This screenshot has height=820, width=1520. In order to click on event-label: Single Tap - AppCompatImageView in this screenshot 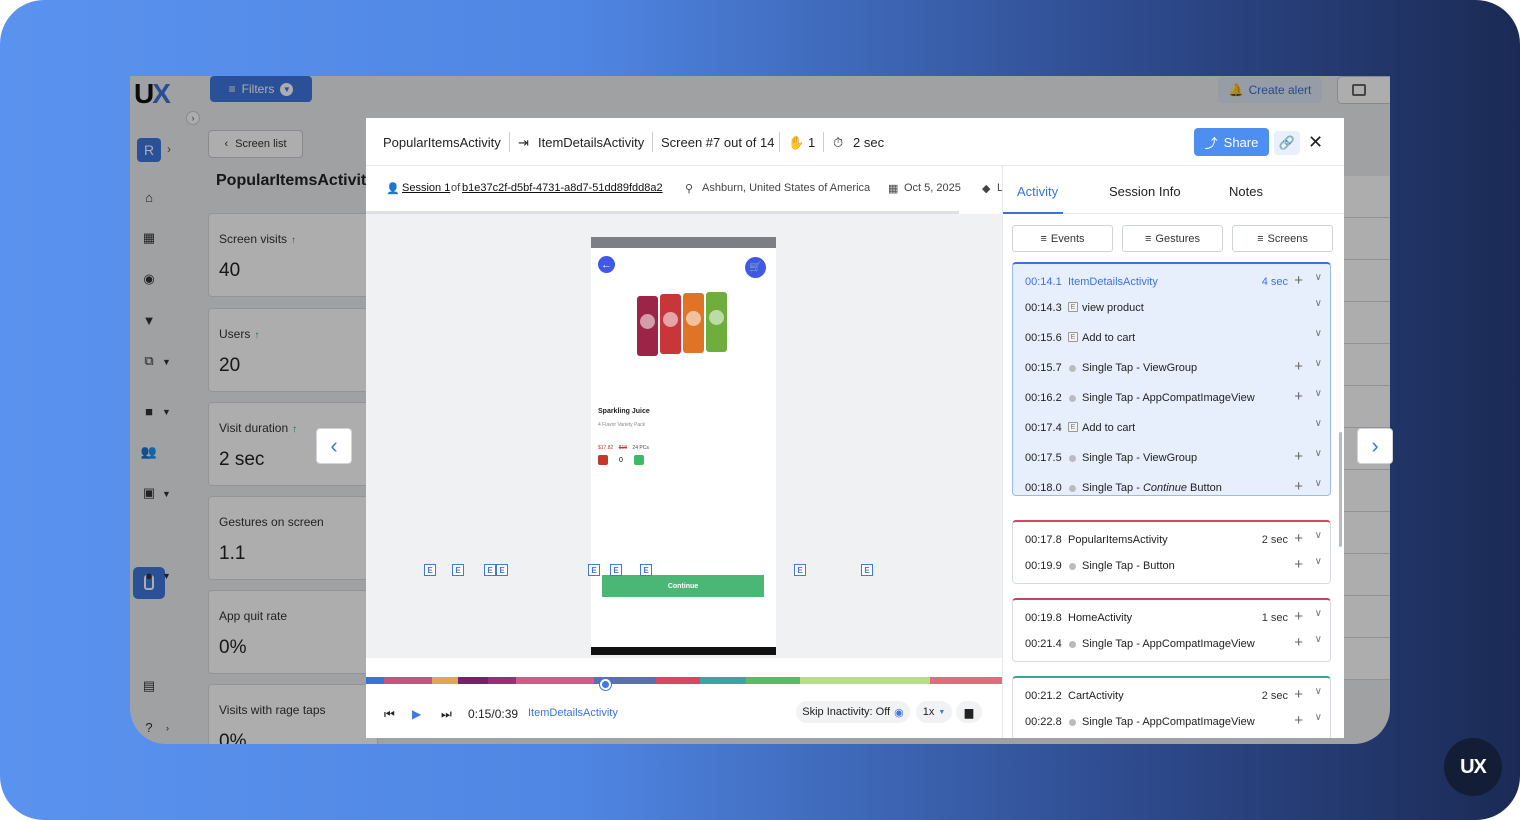, I will do `click(1168, 722)`.